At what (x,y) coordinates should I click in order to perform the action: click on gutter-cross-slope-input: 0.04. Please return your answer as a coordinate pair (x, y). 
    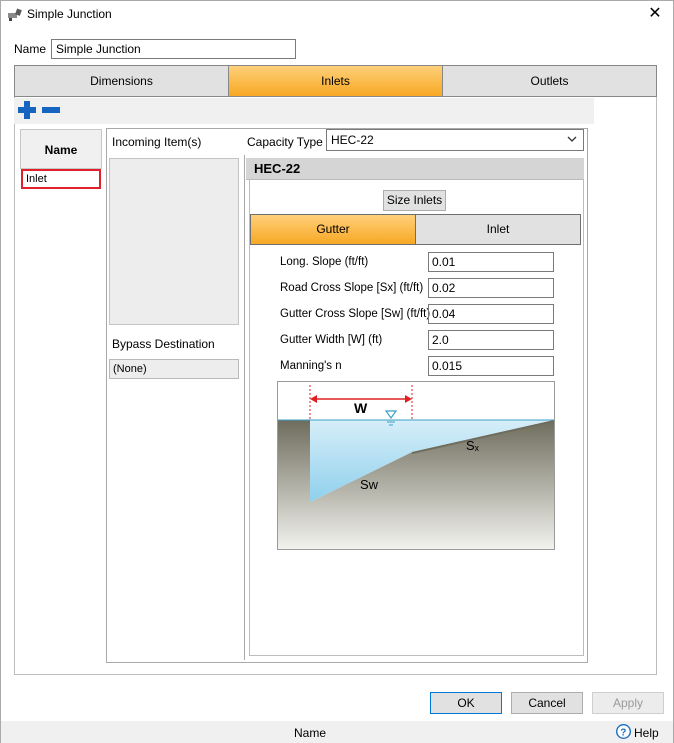
    Looking at the image, I should click on (491, 314).